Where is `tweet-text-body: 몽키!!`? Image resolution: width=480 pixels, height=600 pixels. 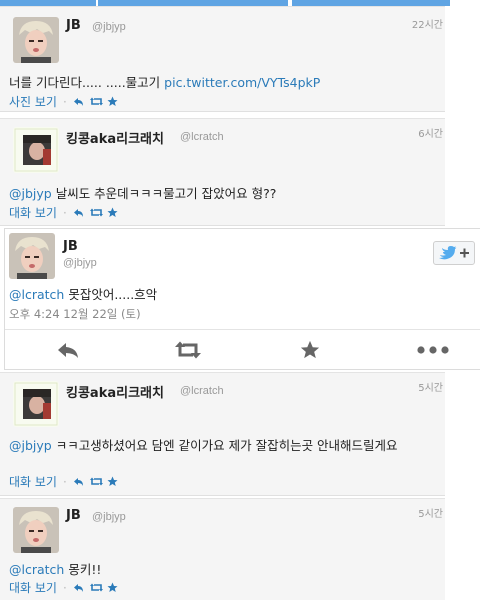 tweet-text-body: 몽키!! is located at coordinates (83, 569).